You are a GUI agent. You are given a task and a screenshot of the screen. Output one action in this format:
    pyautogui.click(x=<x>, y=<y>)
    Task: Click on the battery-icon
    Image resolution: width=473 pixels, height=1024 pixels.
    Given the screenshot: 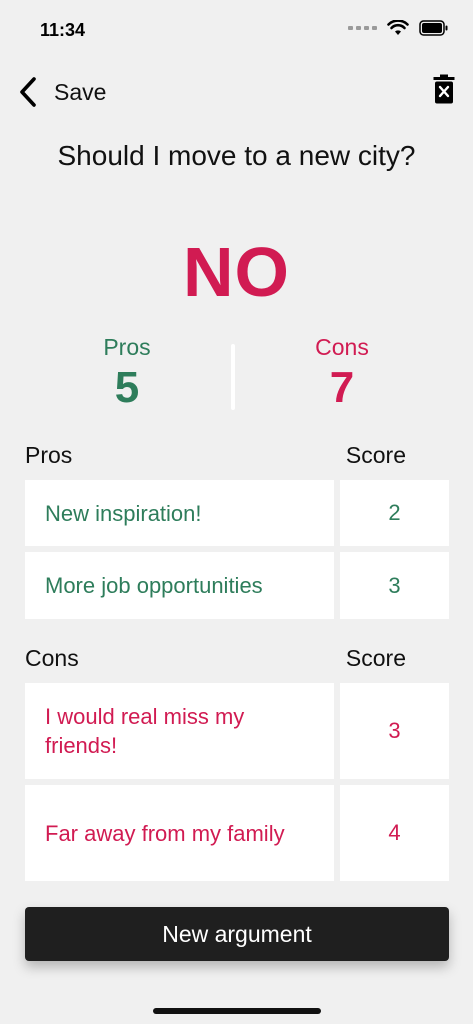 What is the action you would take?
    pyautogui.click(x=433, y=28)
    